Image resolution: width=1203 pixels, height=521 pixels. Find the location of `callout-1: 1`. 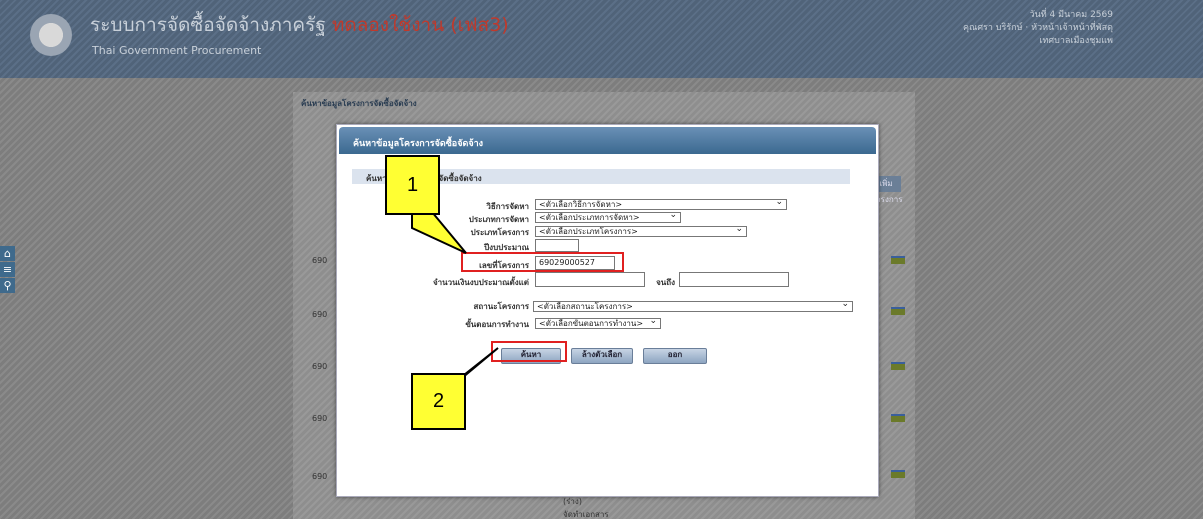

callout-1: 1 is located at coordinates (412, 185).